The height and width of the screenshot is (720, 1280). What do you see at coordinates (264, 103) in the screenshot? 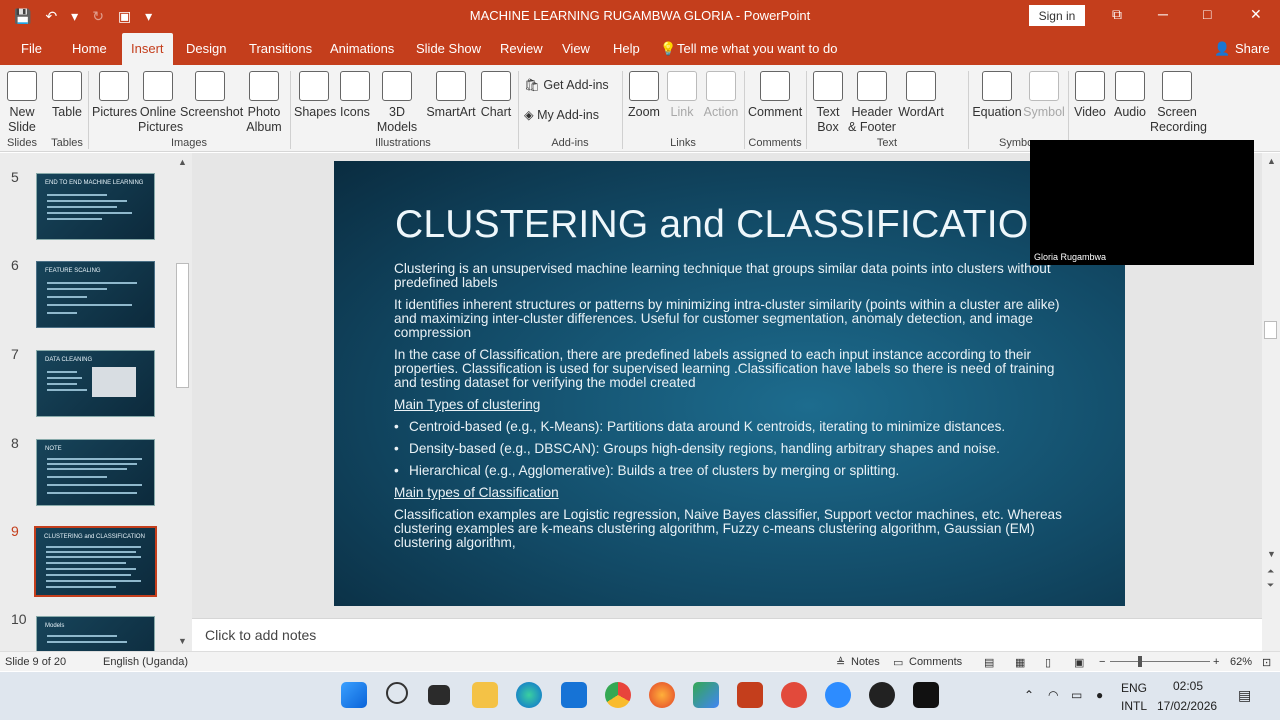
I see `photo-album-button: Photo Album` at bounding box center [264, 103].